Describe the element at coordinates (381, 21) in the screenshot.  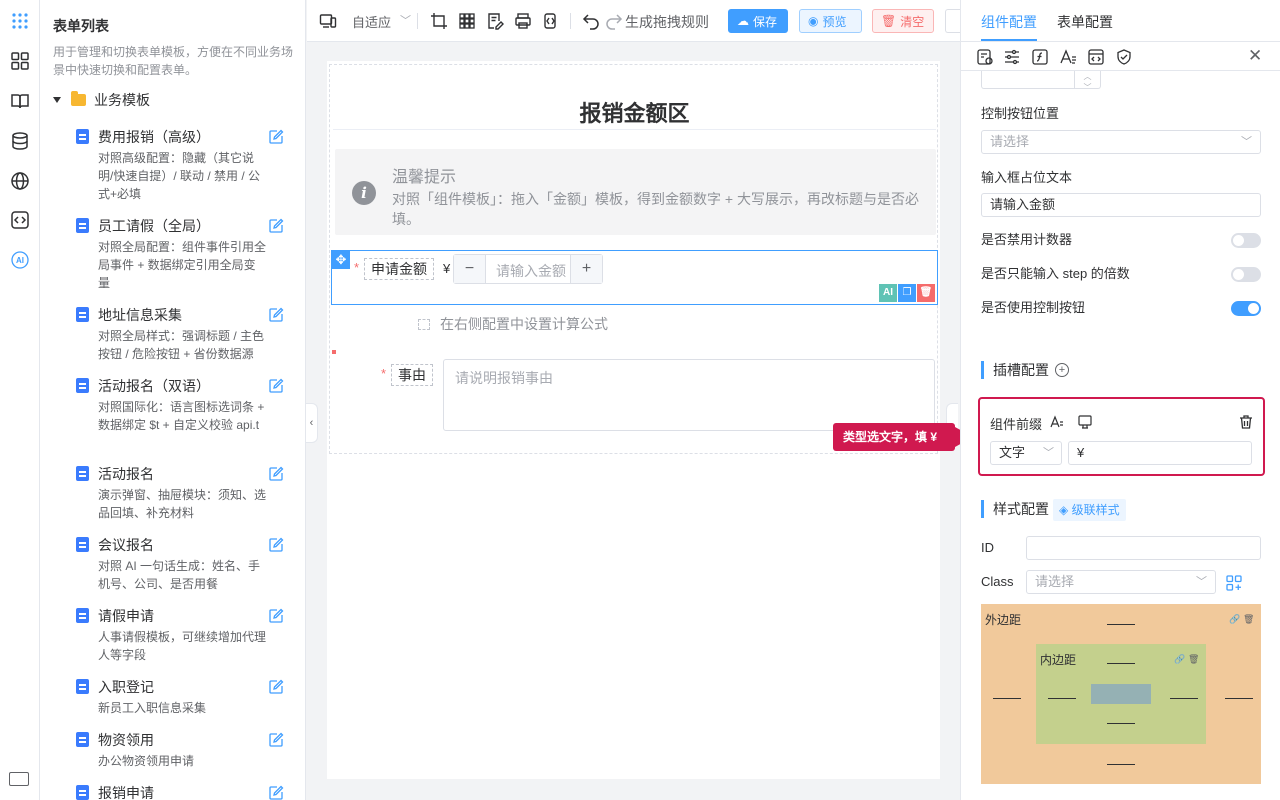
I see `zoom-select: 自适应 ﹀` at that location.